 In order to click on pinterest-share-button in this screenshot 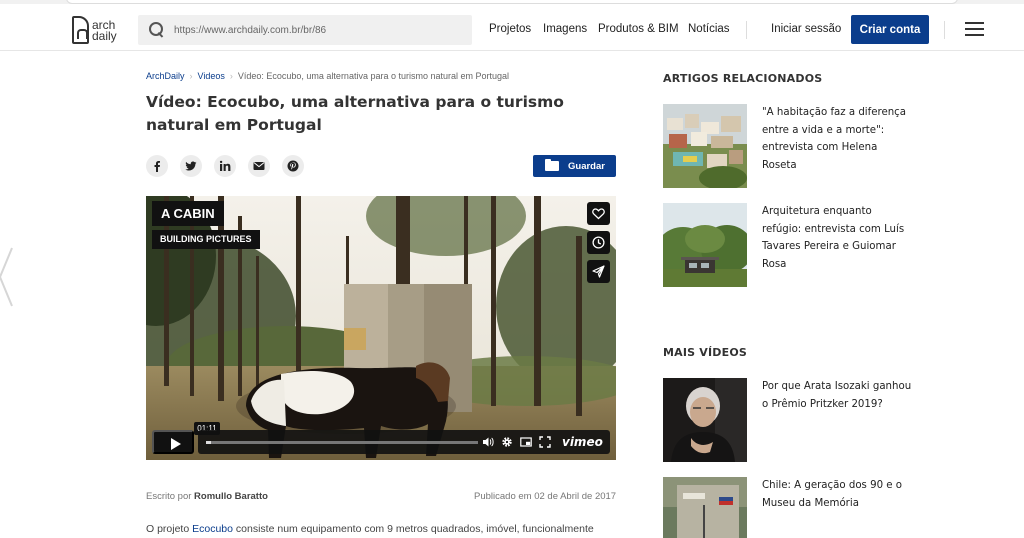, I will do `click(293, 166)`.